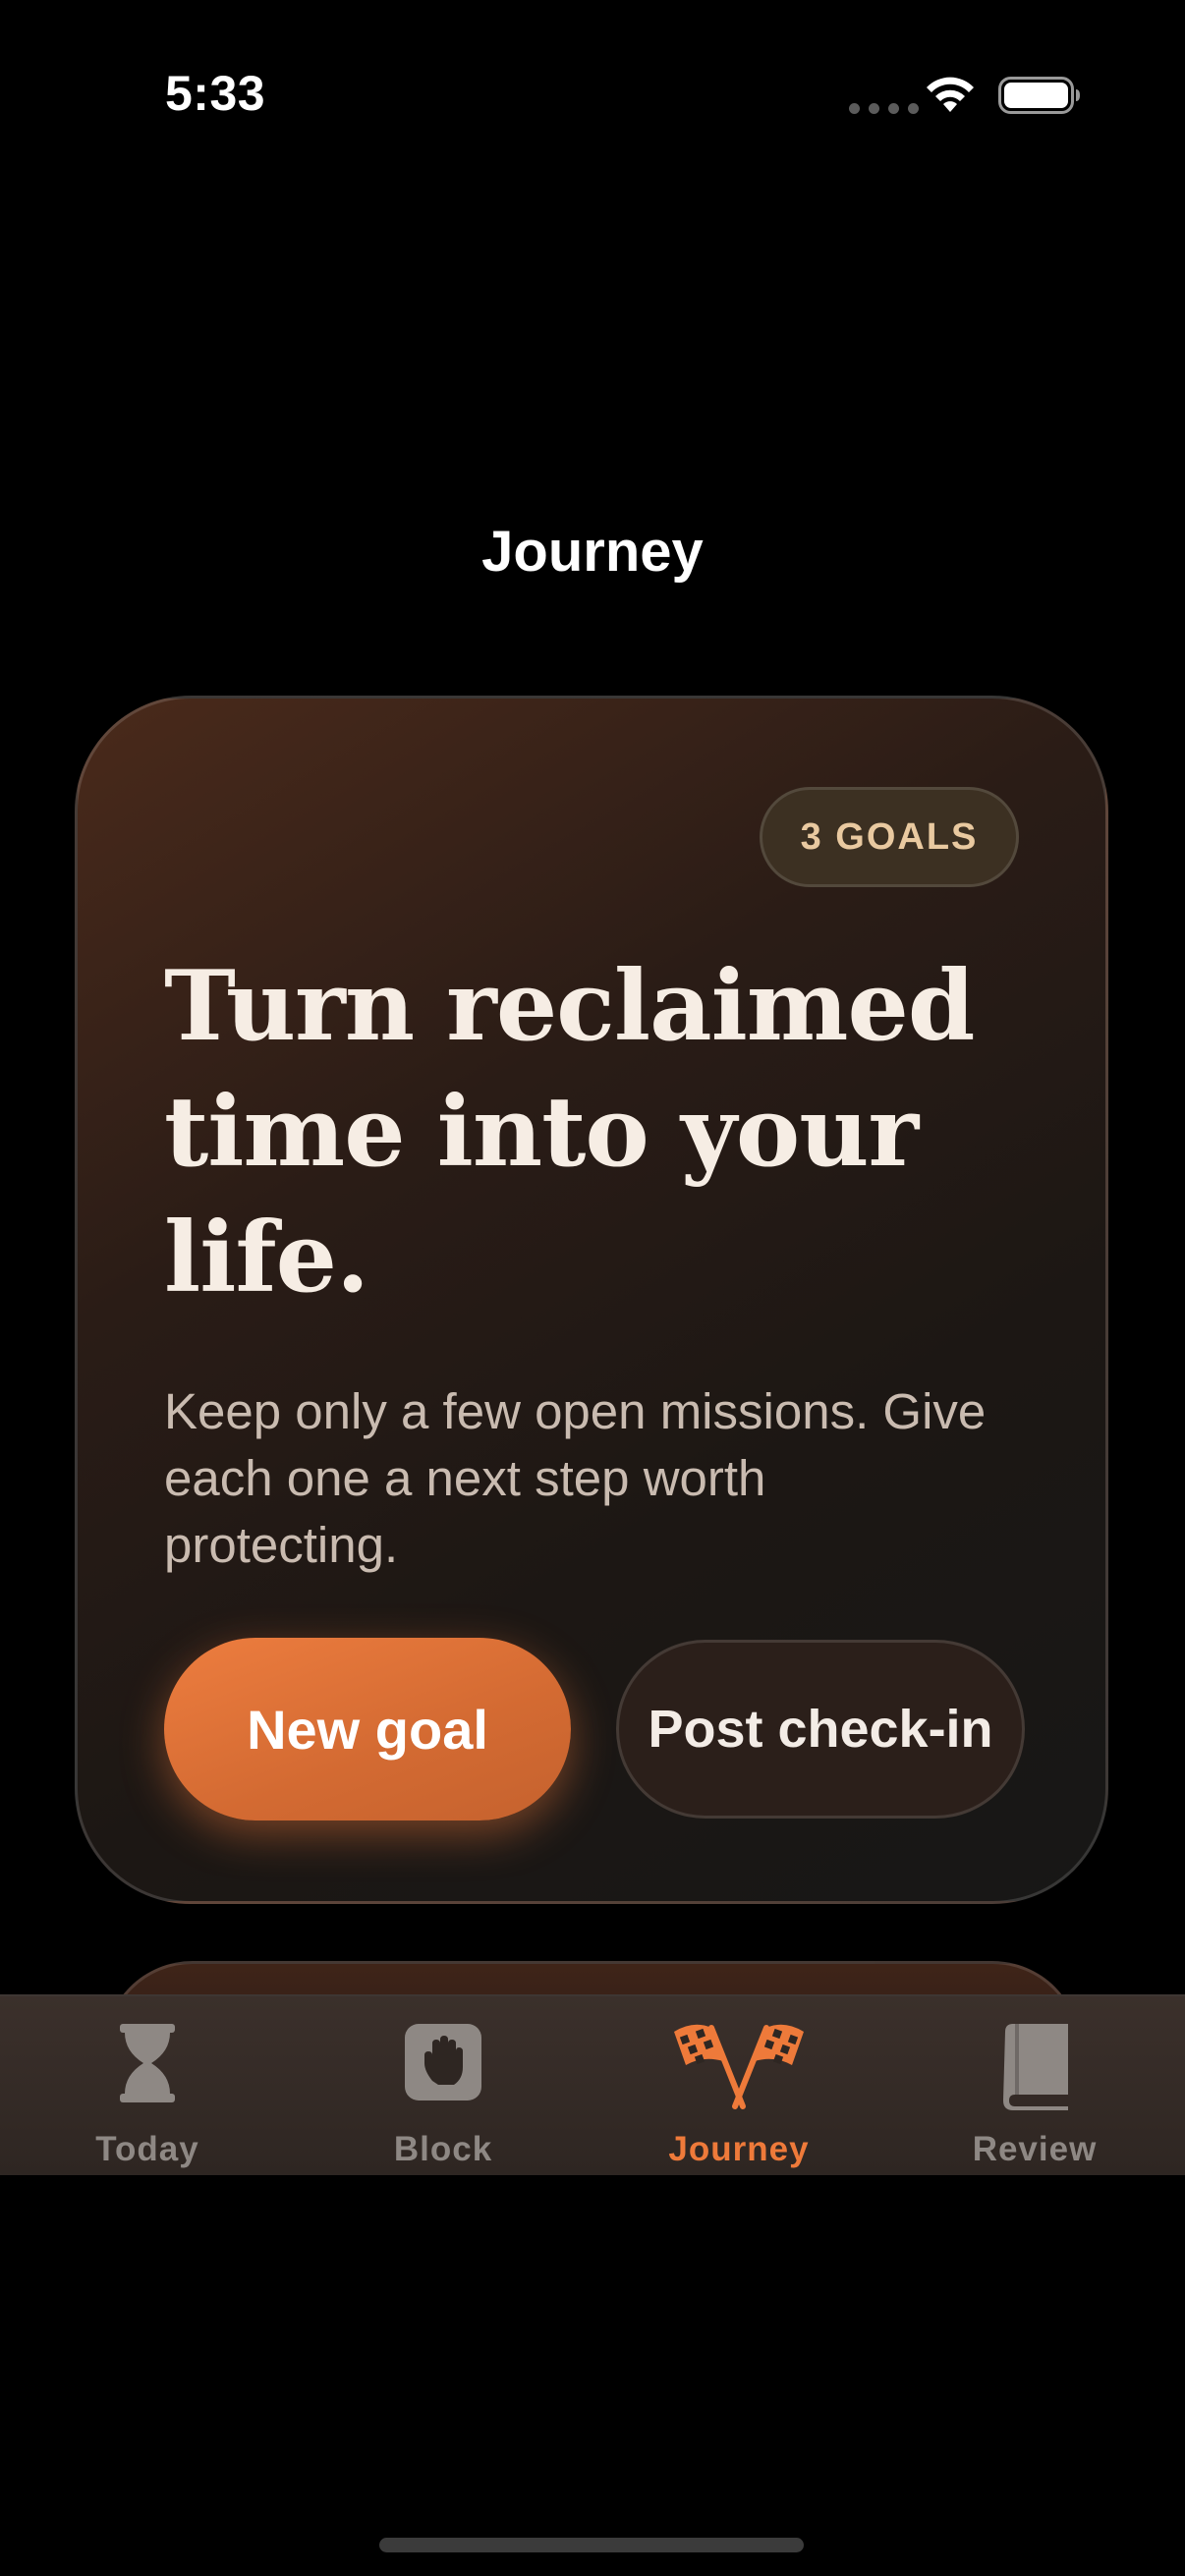  Describe the element at coordinates (443, 2149) in the screenshot. I see `tab-label: Block` at that location.